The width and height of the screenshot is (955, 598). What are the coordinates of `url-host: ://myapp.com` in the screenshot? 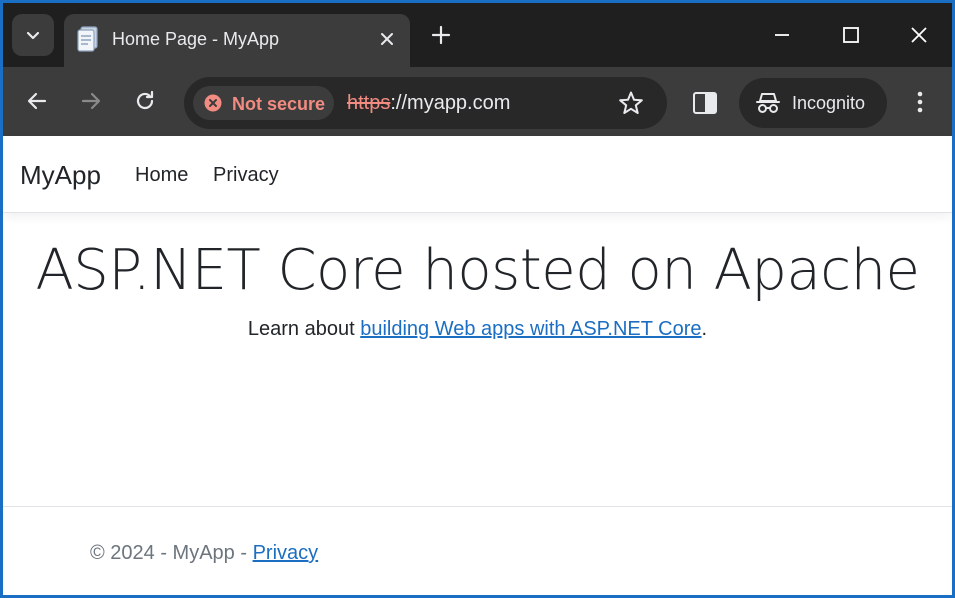 It's located at (450, 103).